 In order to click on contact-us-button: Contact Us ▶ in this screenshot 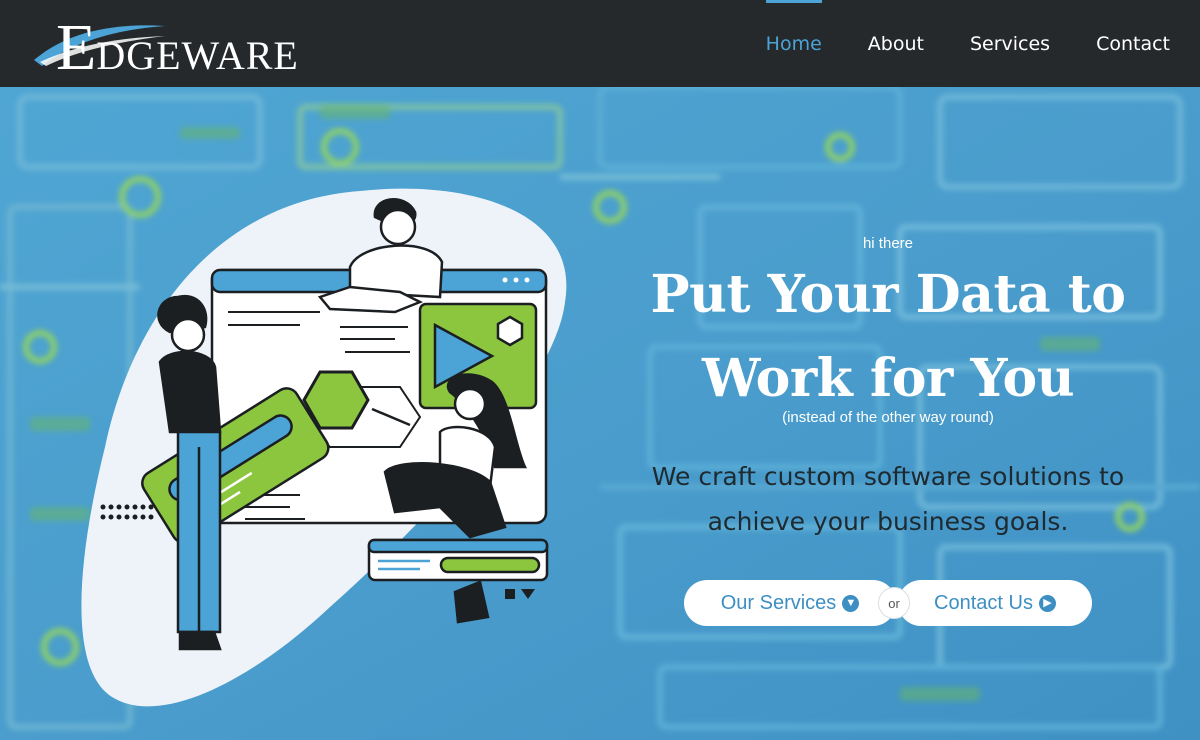, I will do `click(995, 603)`.